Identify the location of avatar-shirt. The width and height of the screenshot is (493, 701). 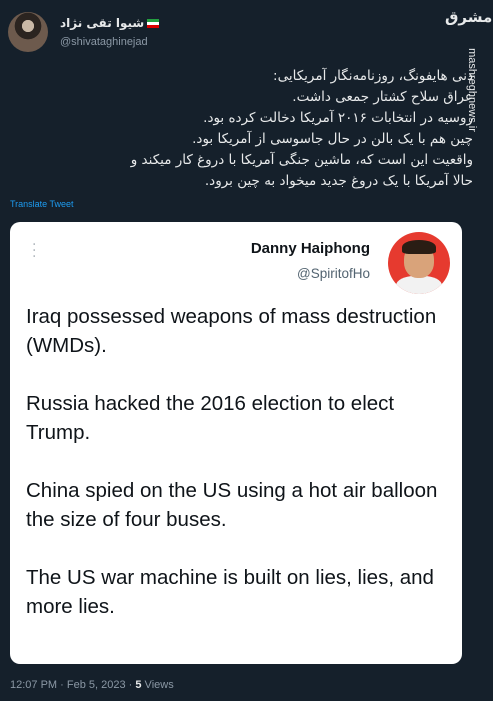
(419, 285).